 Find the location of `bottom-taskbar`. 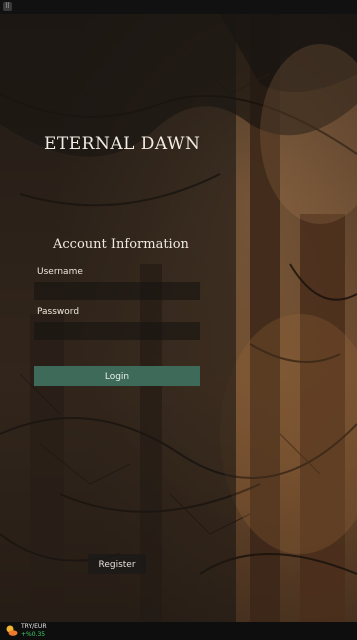

bottom-taskbar is located at coordinates (178, 631).